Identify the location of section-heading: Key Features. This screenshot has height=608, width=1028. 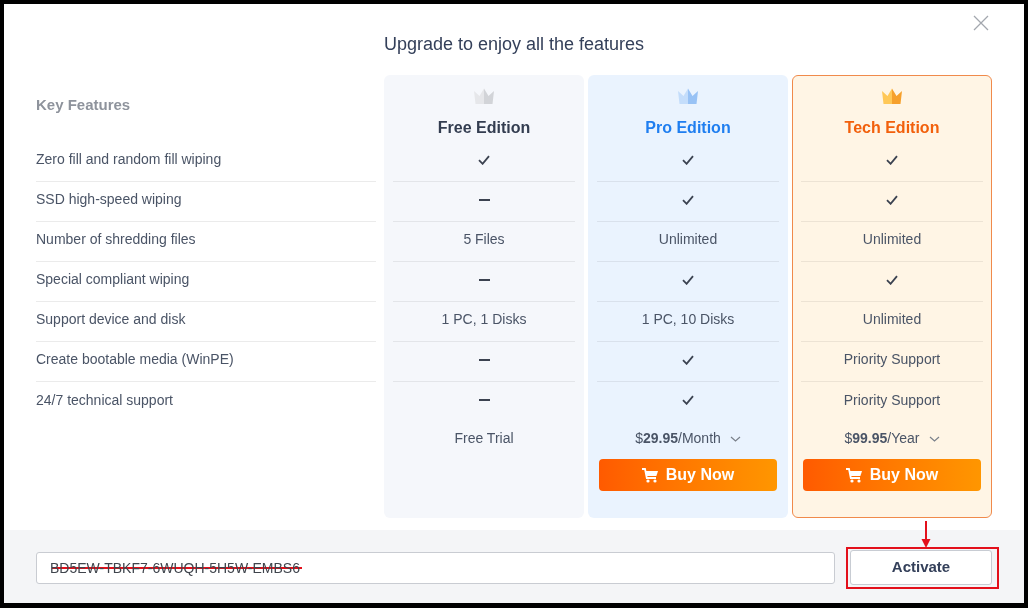
(83, 105).